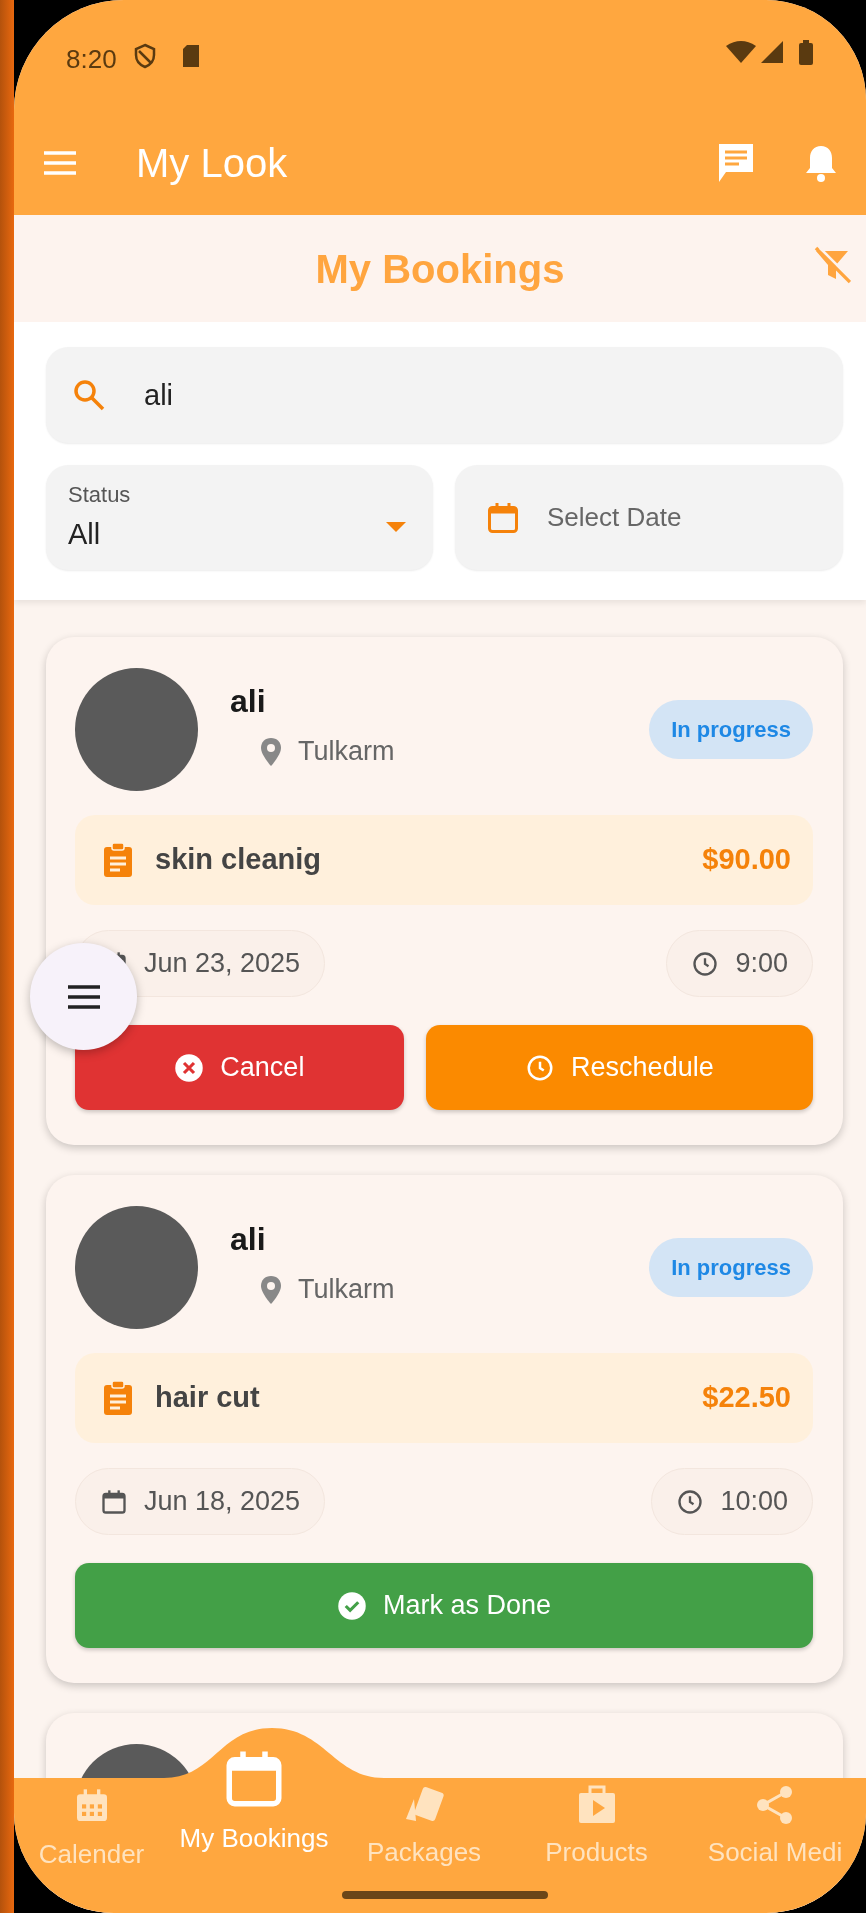  Describe the element at coordinates (91, 59) in the screenshot. I see `status-time: 8:20` at that location.